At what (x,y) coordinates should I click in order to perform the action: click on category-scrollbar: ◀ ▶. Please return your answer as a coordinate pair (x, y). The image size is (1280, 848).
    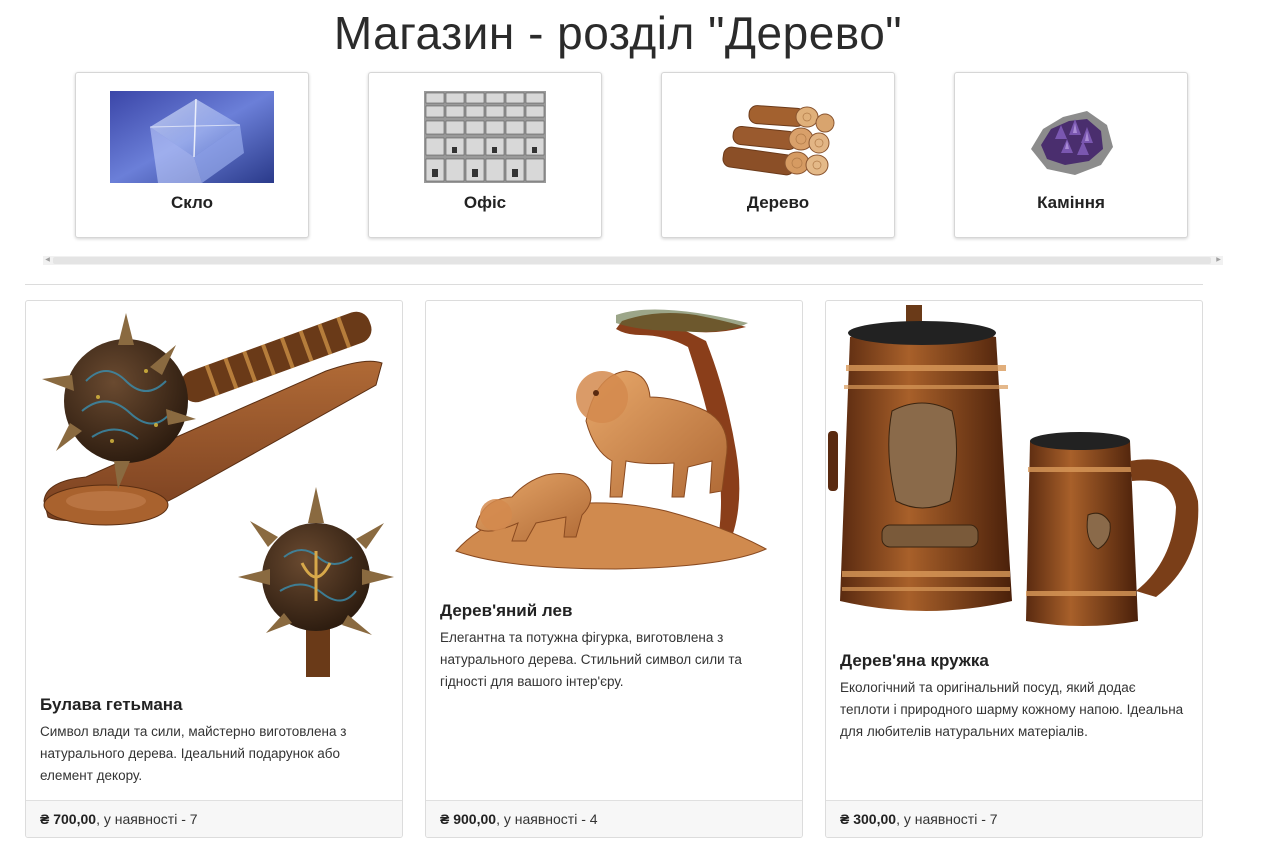
    Looking at the image, I should click on (633, 260).